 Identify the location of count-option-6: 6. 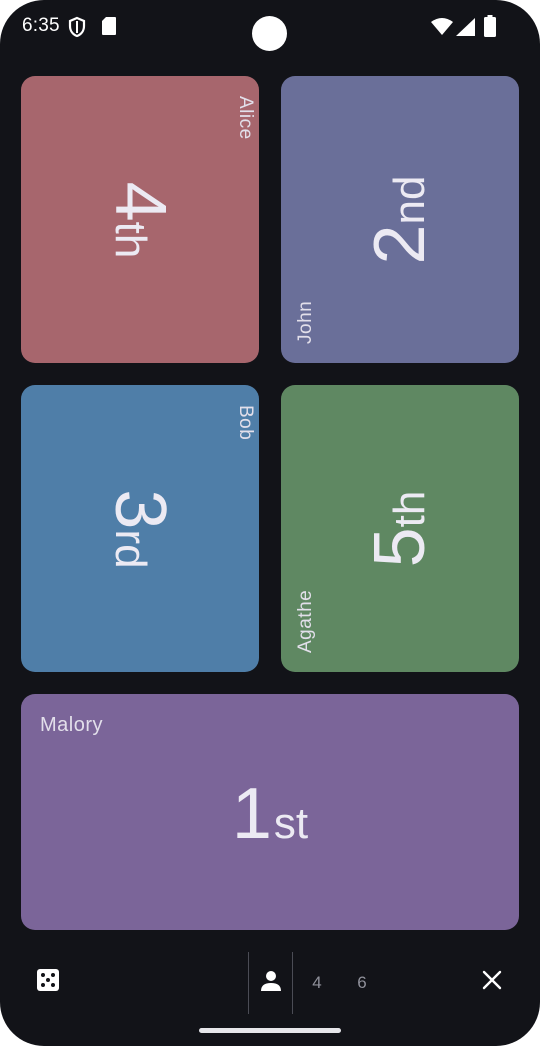
(362, 983).